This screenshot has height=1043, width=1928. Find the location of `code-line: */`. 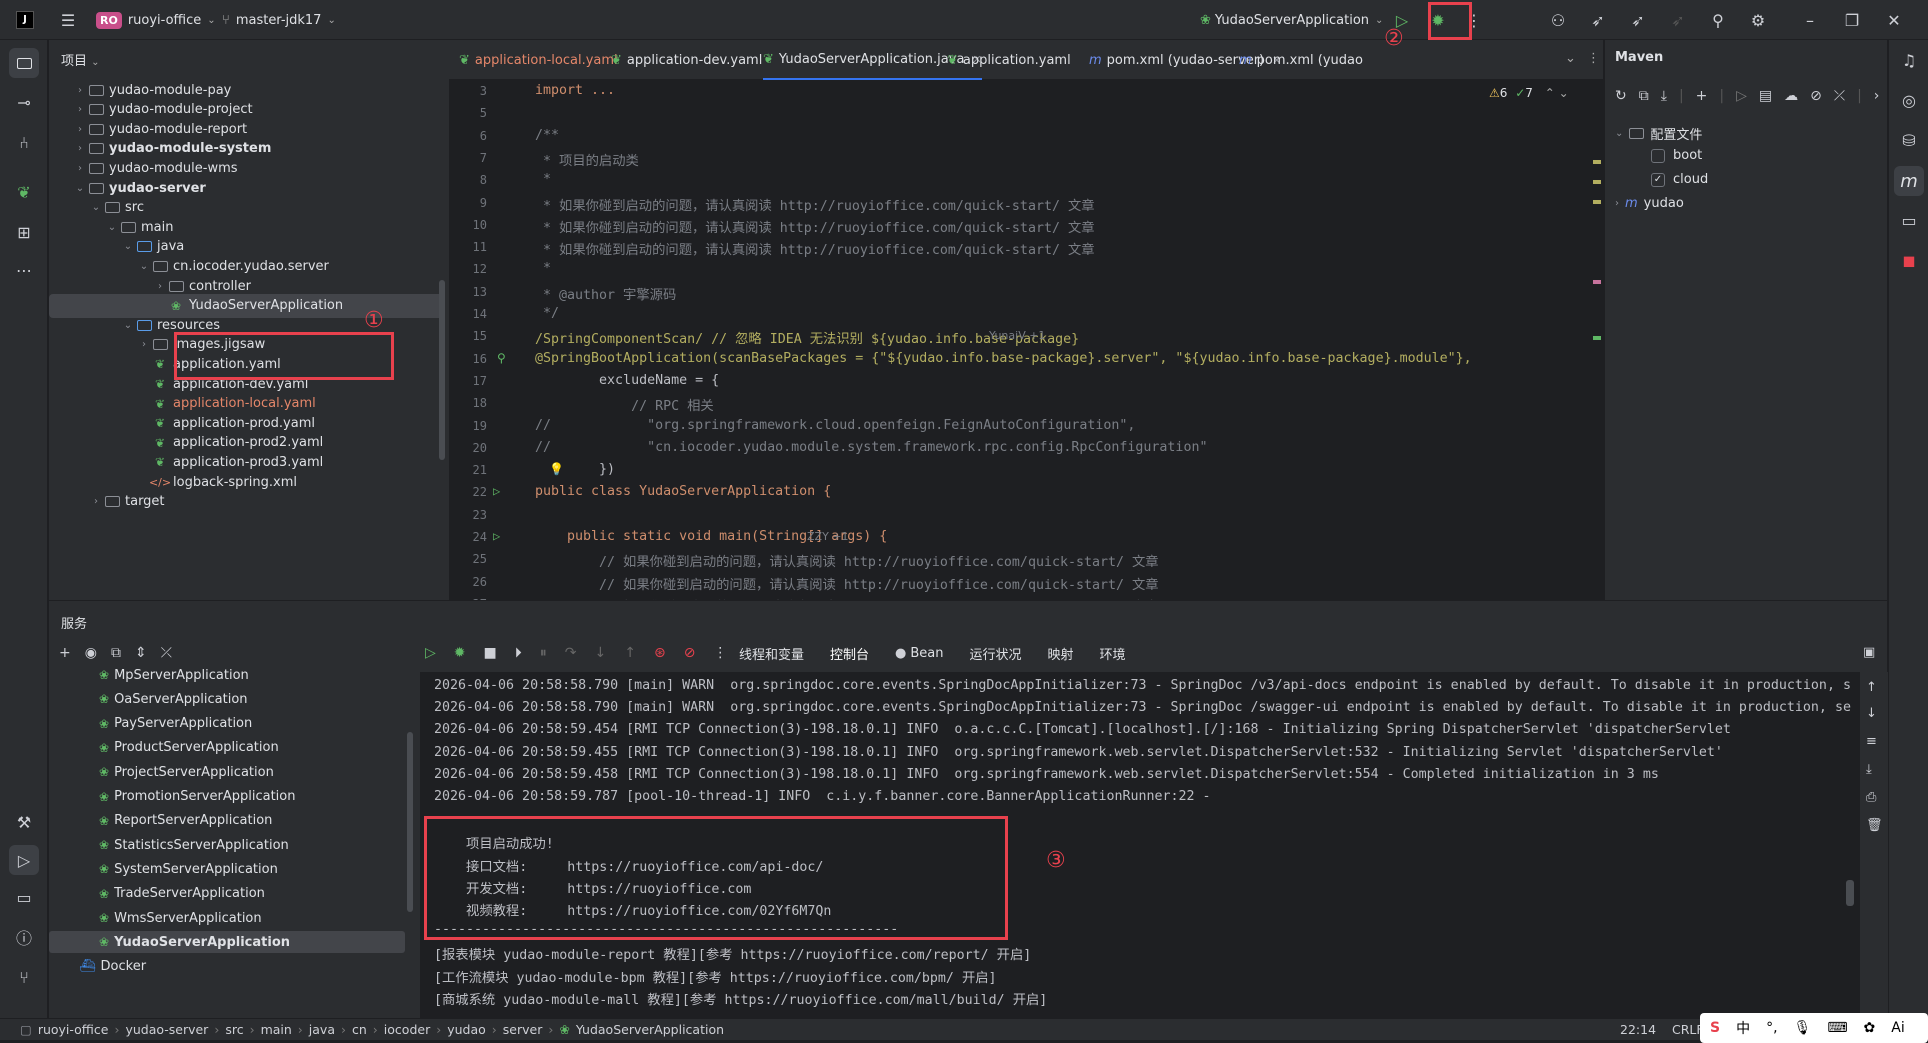

code-line: */ is located at coordinates (547, 313).